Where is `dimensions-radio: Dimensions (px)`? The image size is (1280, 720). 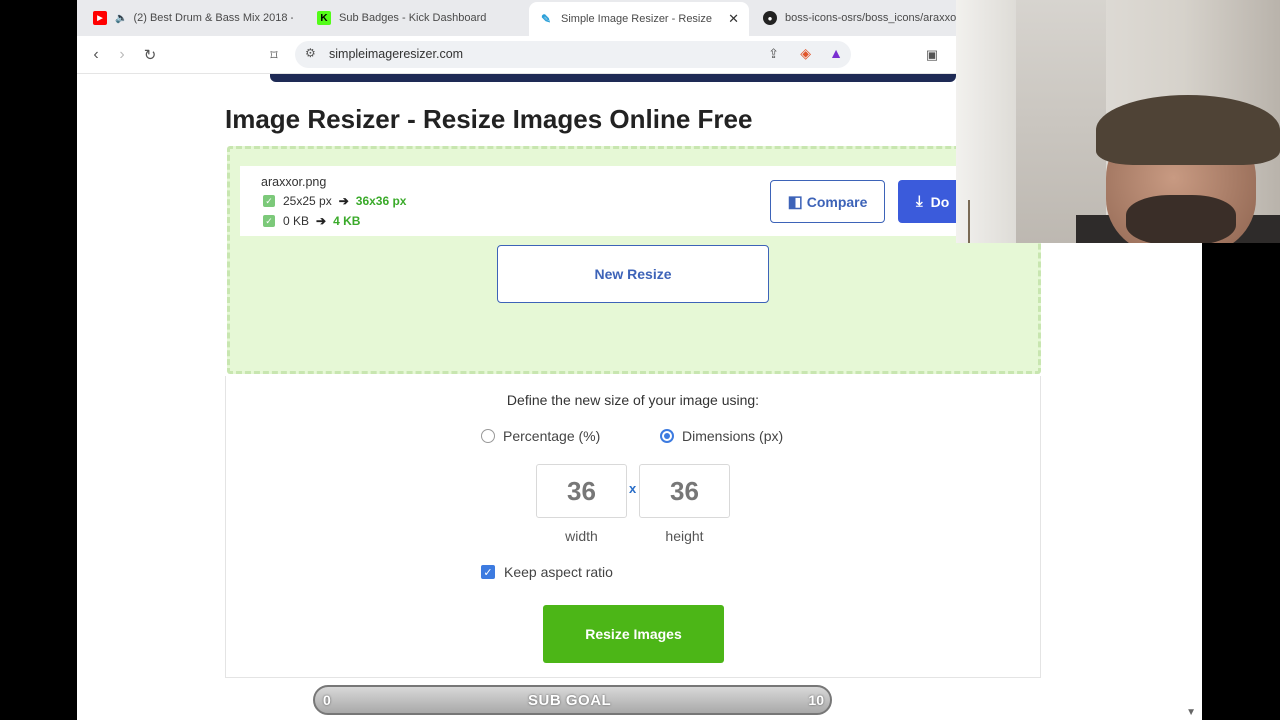 dimensions-radio: Dimensions (px) is located at coordinates (721, 436).